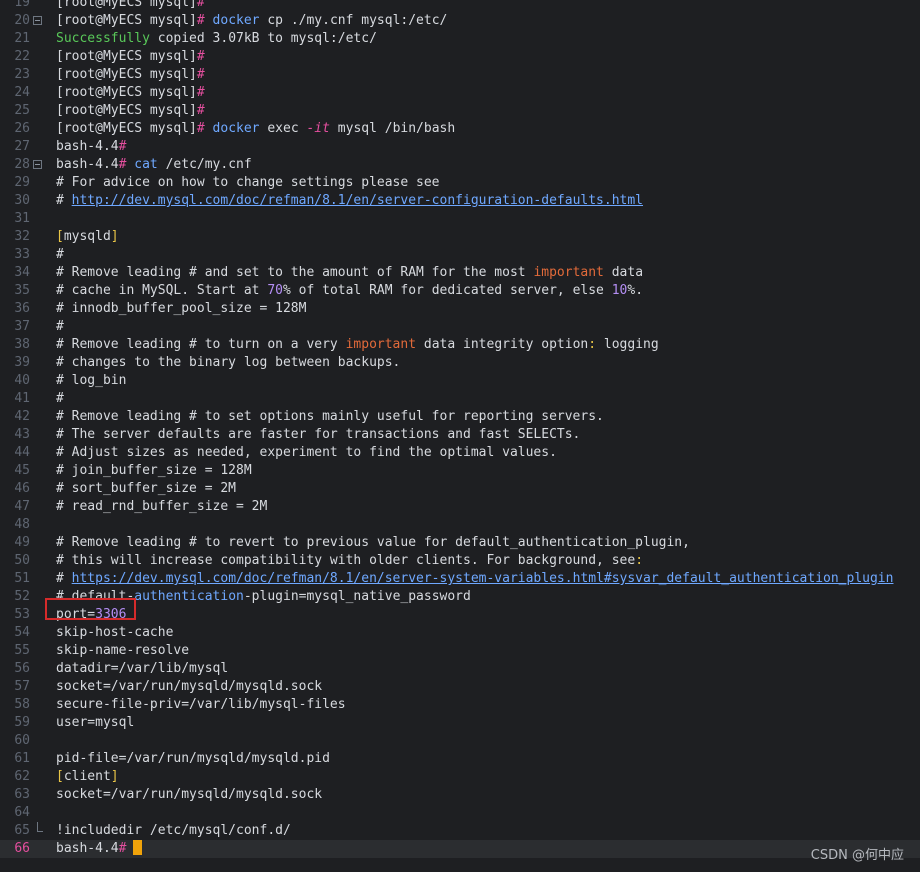  What do you see at coordinates (22, 200) in the screenshot?
I see `line-number: 30` at bounding box center [22, 200].